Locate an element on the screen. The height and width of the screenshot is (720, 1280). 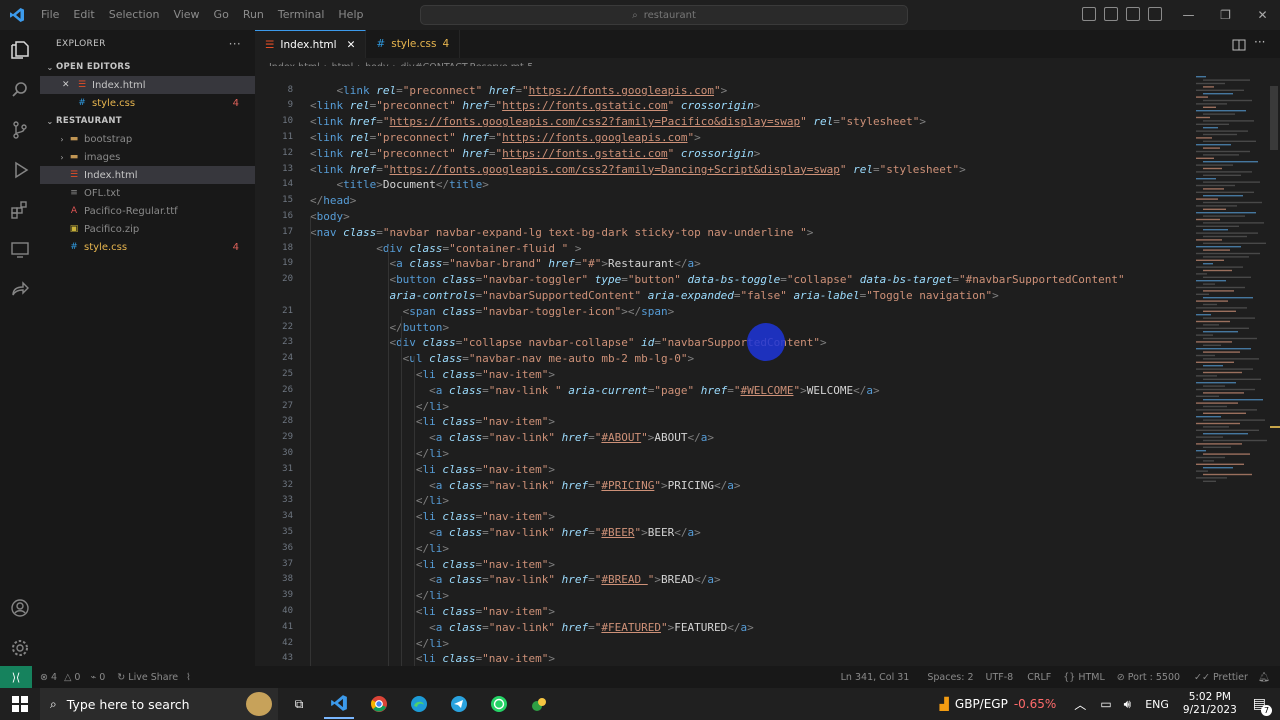
tree-file: A Pacifico-Regular.ttf is located at coordinates (147, 211).